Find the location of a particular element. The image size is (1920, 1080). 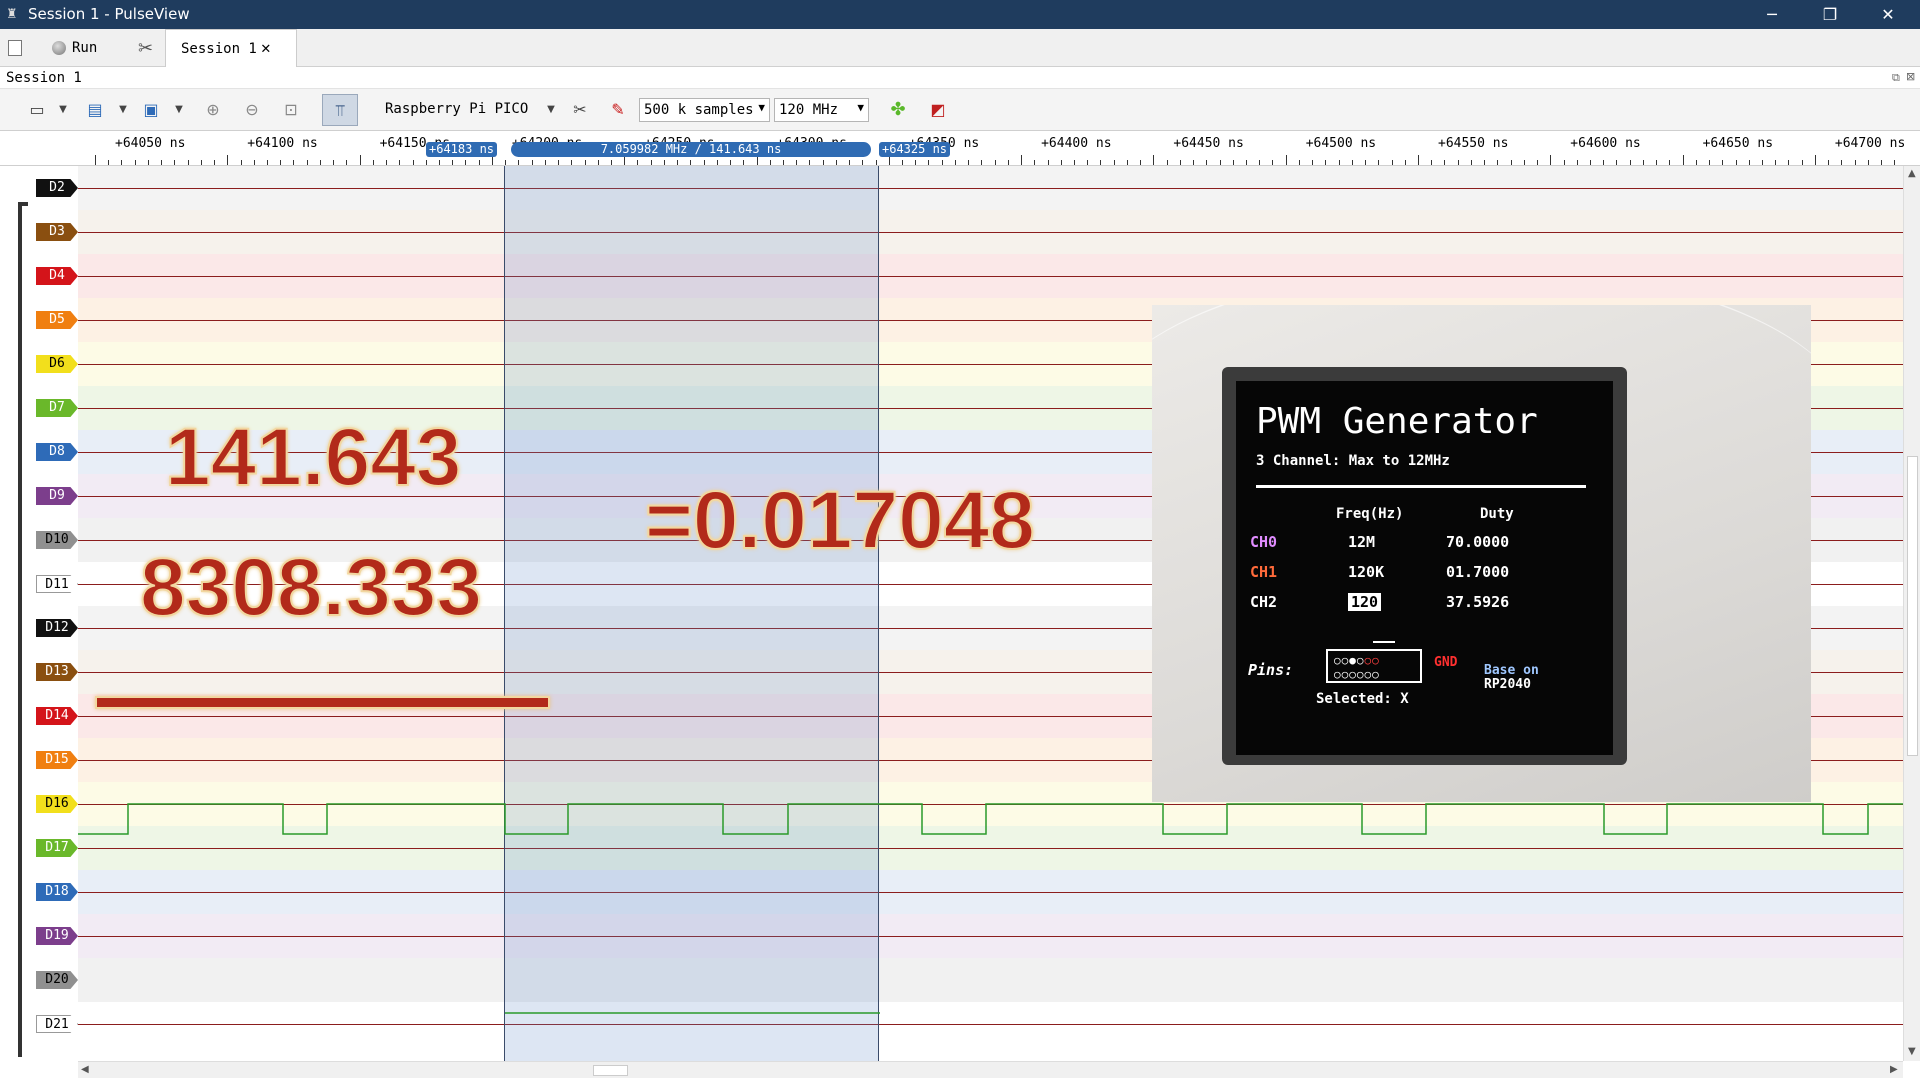

pins-row-top: ○○●○○○ is located at coordinates (1357, 660).